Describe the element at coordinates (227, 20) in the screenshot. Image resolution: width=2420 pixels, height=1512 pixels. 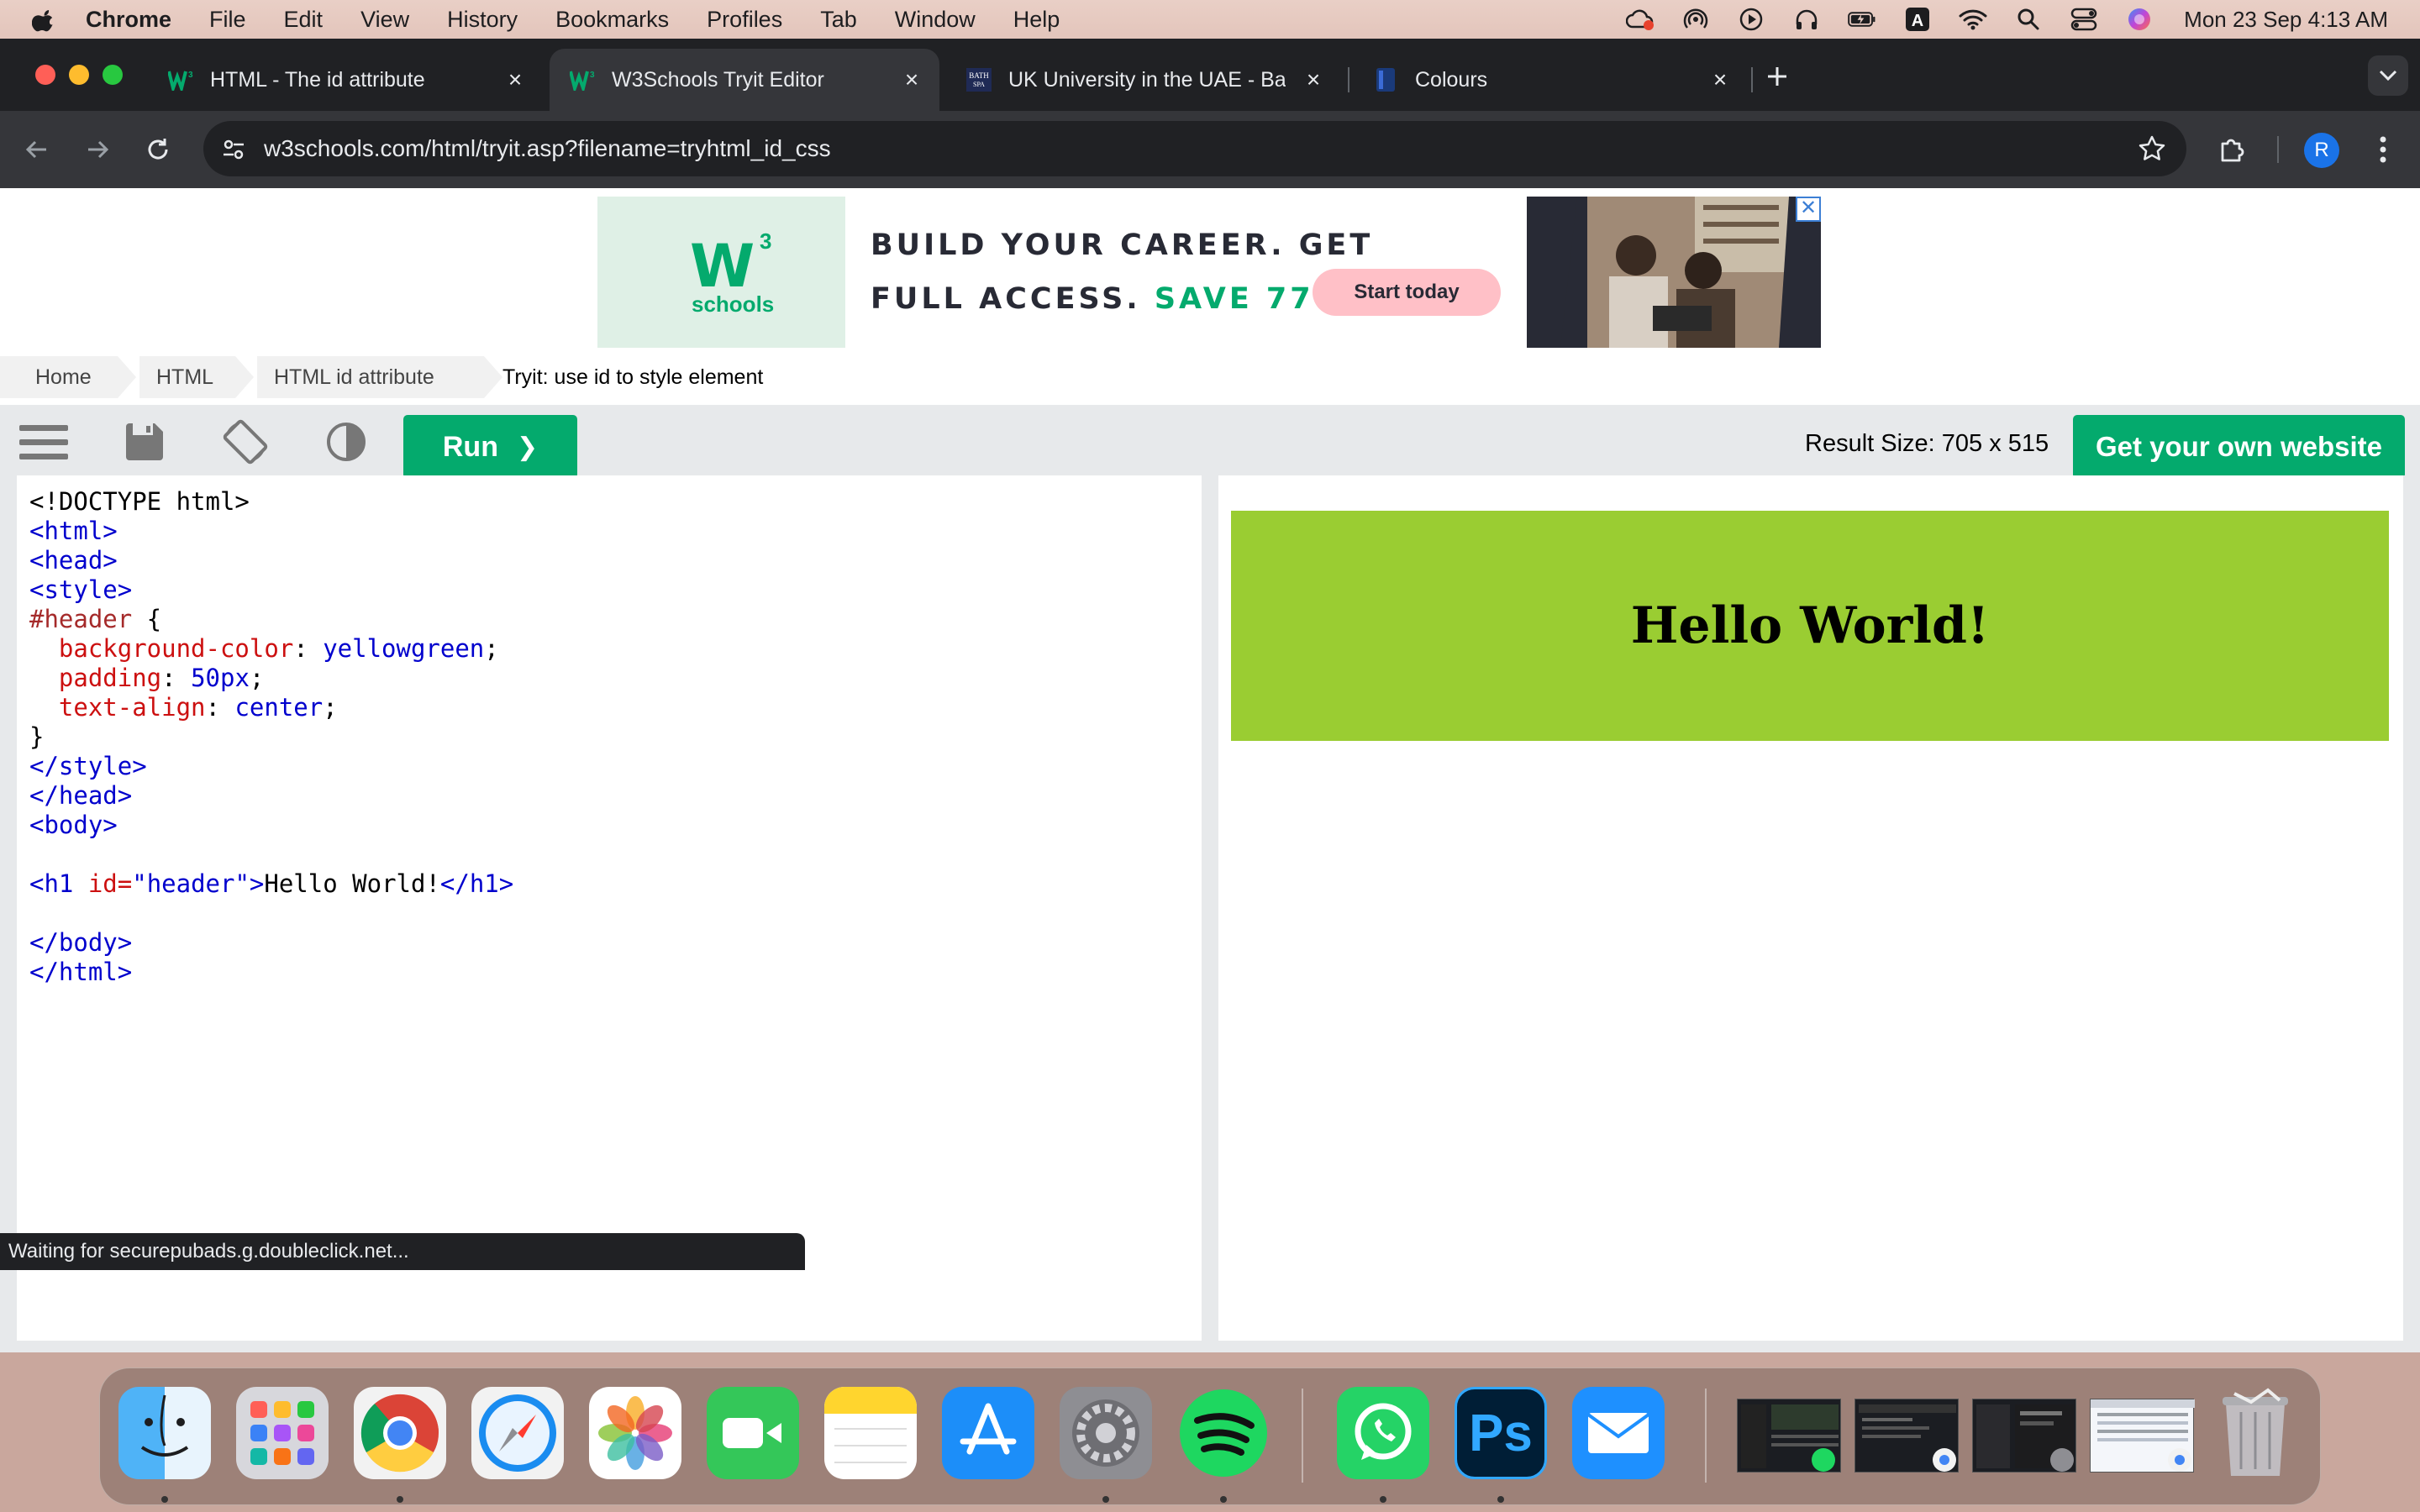
I see `menu-file: File` at that location.